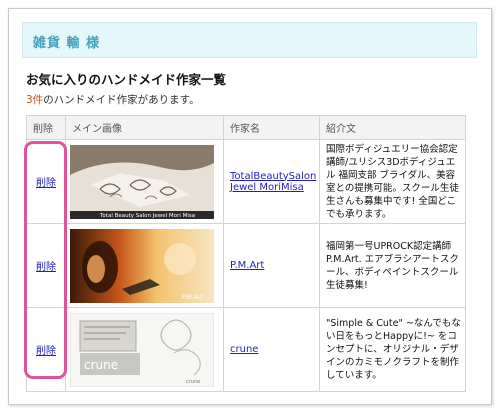 The image size is (500, 413). I want to click on column-header-delete: 削除, so click(46, 127).